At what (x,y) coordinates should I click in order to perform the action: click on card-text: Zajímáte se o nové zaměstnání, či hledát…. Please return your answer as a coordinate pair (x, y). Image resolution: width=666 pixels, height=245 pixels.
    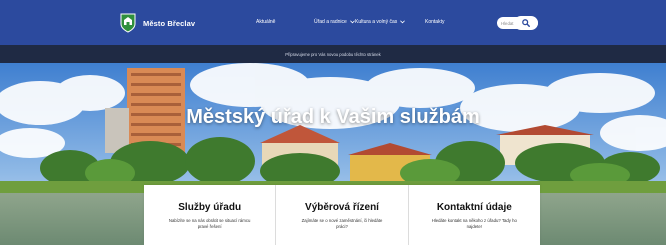
    Looking at the image, I should click on (342, 223).